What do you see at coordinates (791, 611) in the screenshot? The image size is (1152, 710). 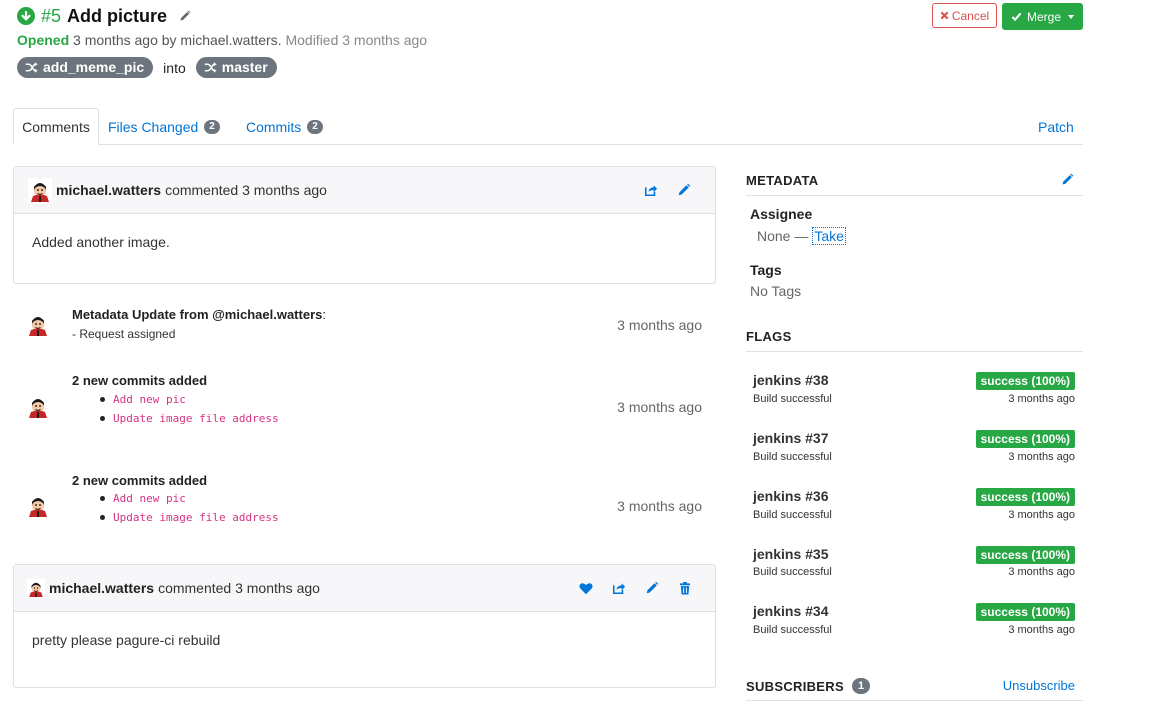 I see `flag-name: jenkins #34` at bounding box center [791, 611].